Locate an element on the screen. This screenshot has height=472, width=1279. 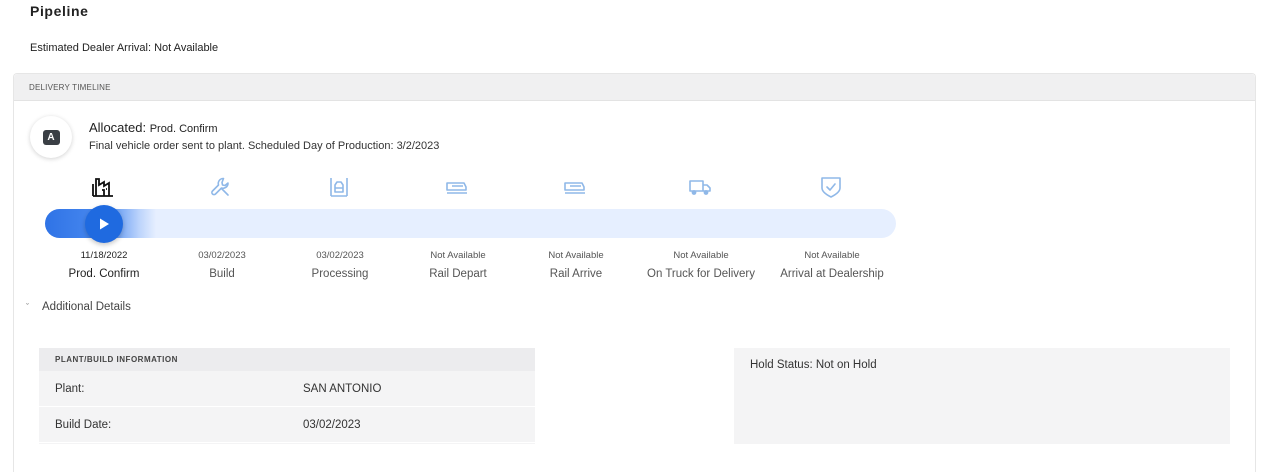
status-title: Allocated: is located at coordinates (118, 127).